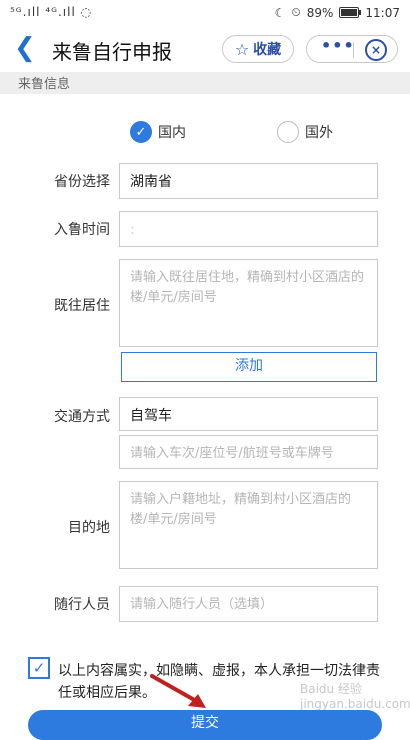  What do you see at coordinates (51, 12) in the screenshot?
I see `signal-indicators: ⁵ᴳ.ıll ⁴ᴳ.ıll ◌` at bounding box center [51, 12].